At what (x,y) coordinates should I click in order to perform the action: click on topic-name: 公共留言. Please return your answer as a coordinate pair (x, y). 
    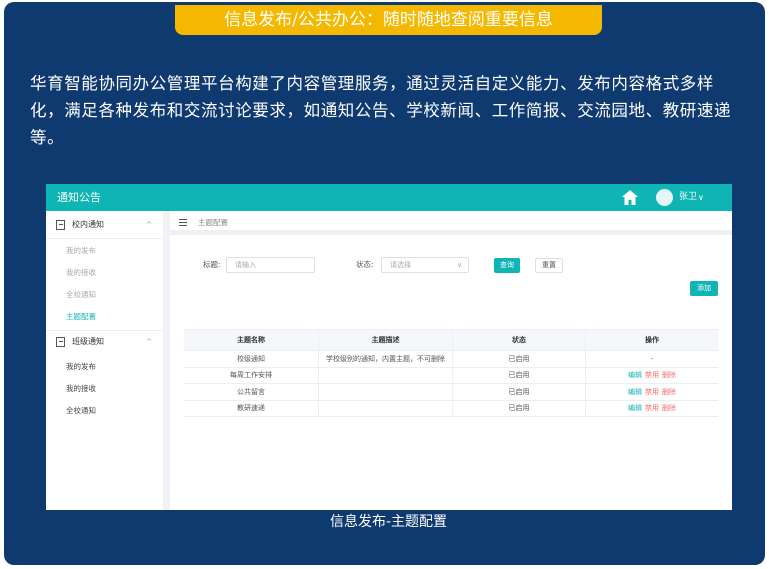
    Looking at the image, I should click on (251, 391).